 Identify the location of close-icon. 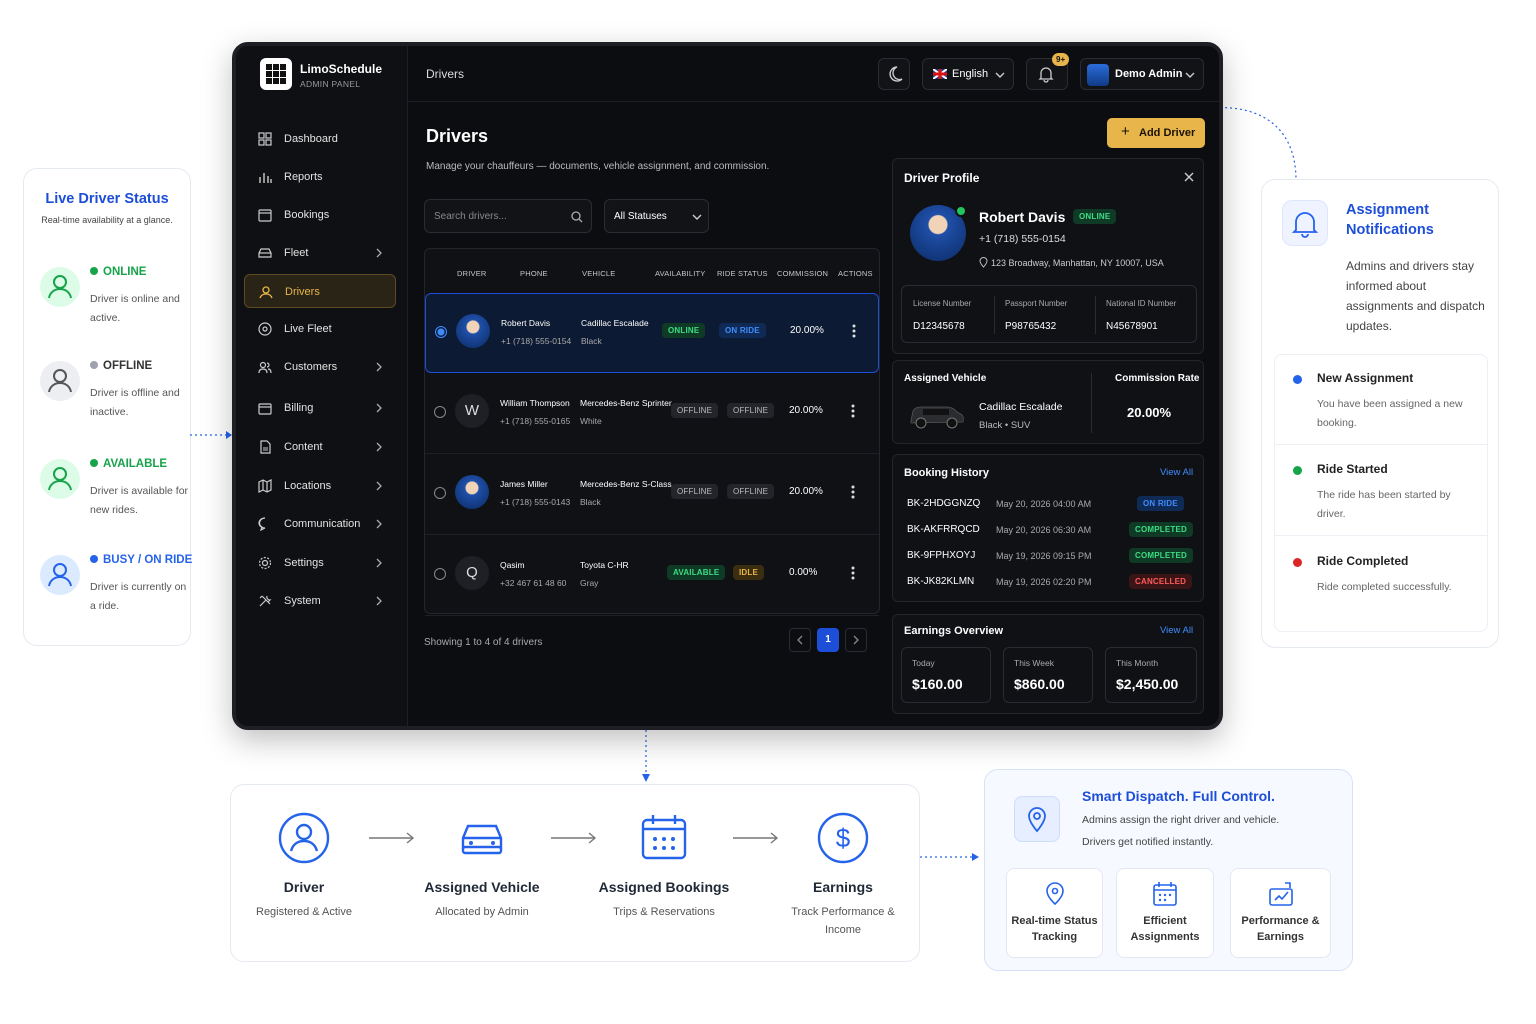
(1189, 177).